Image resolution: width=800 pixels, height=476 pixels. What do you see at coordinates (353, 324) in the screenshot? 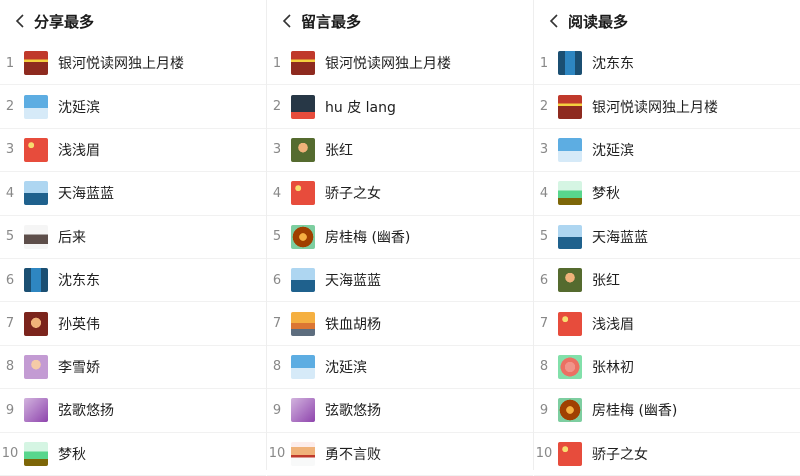
I see `user-name: 铁血胡杨` at bounding box center [353, 324].